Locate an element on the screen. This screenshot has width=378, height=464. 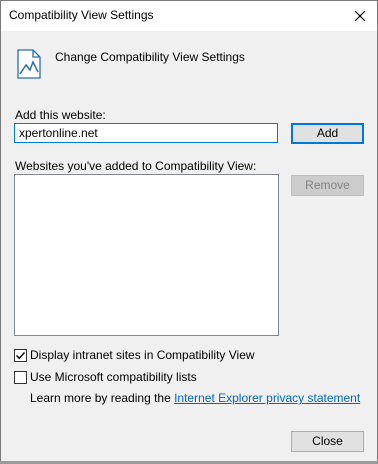
add-button: Add is located at coordinates (327, 133).